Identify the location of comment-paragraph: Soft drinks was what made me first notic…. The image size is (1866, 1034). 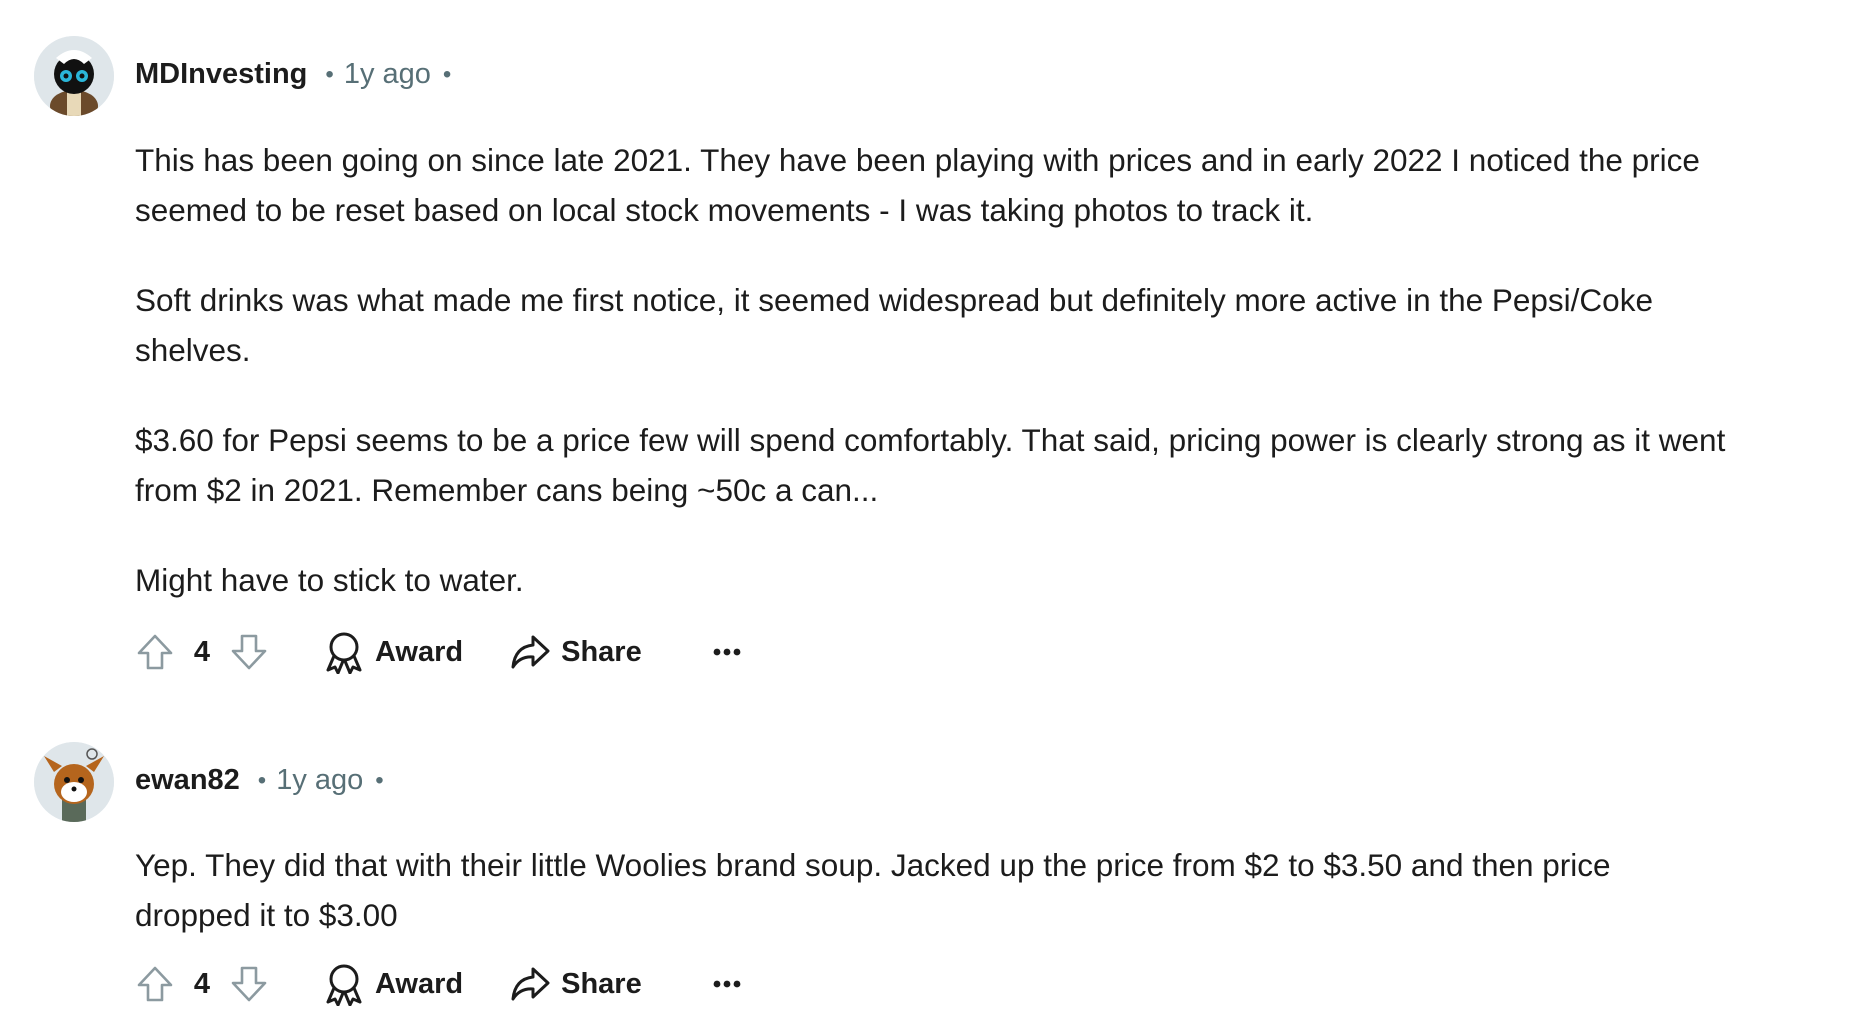
(1000, 325).